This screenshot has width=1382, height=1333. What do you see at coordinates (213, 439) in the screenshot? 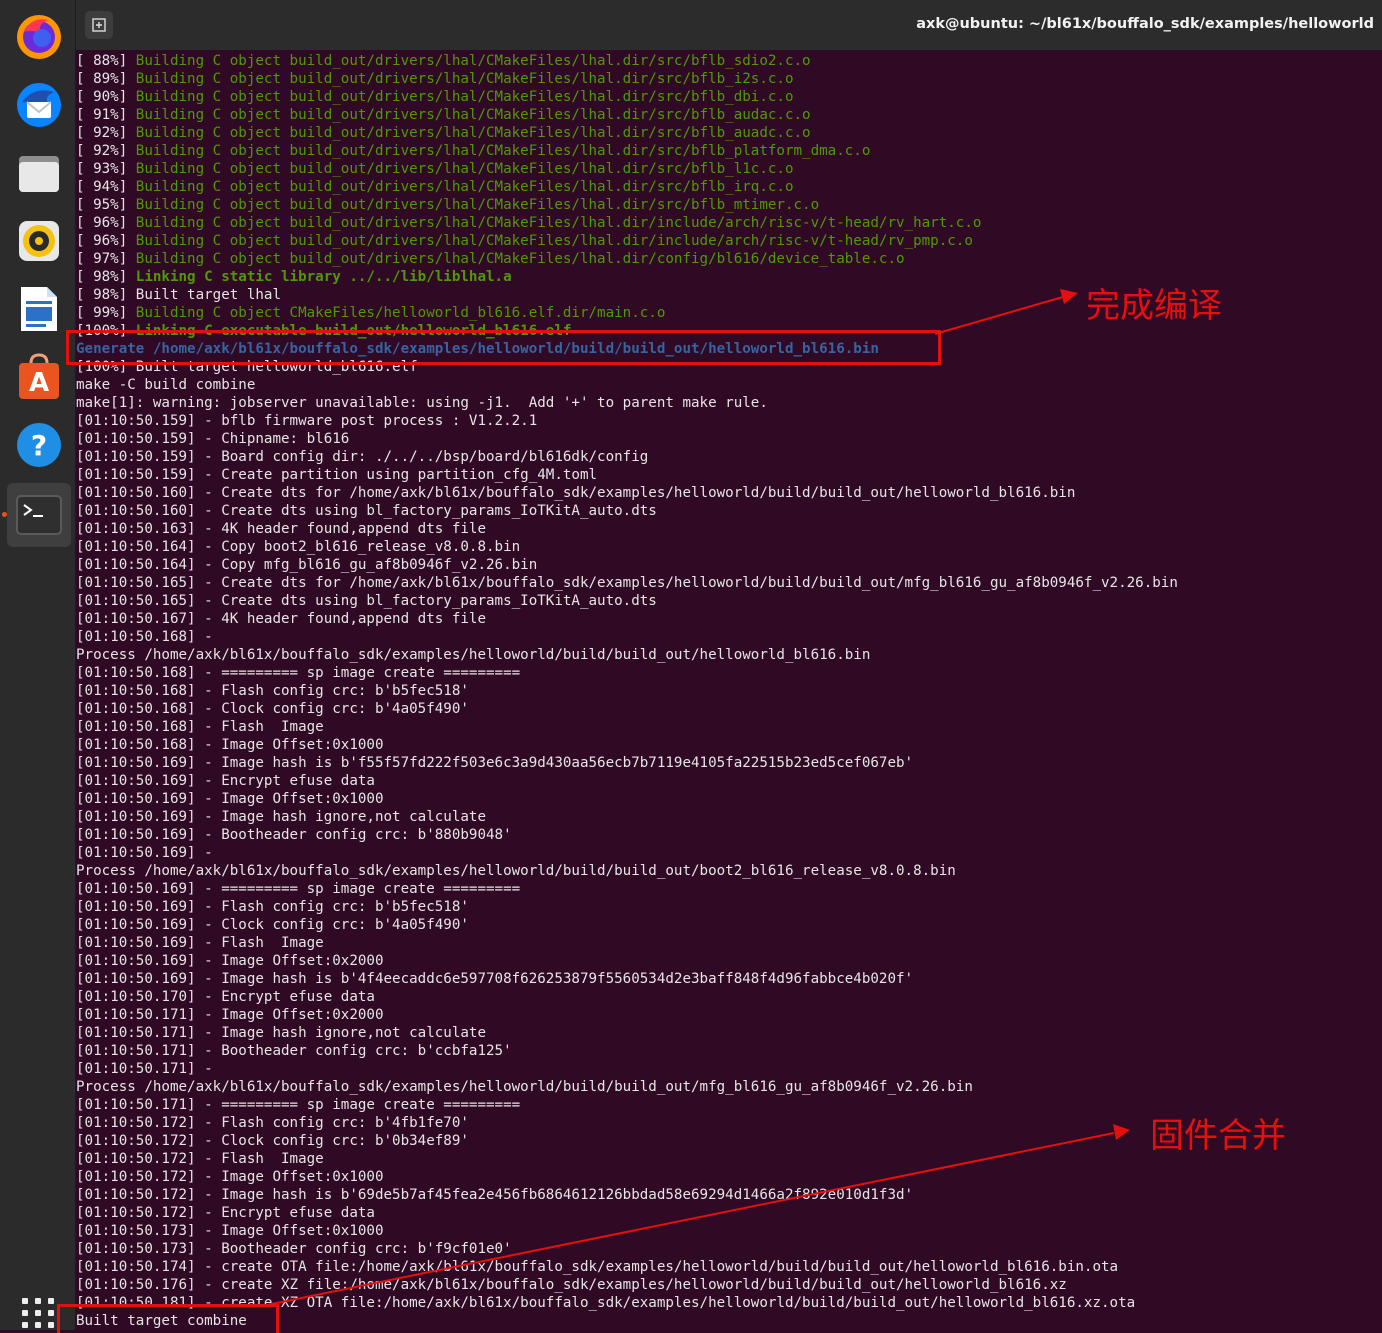
I see `line-text: [01:10:50.159] - Chipname: bl616` at bounding box center [213, 439].